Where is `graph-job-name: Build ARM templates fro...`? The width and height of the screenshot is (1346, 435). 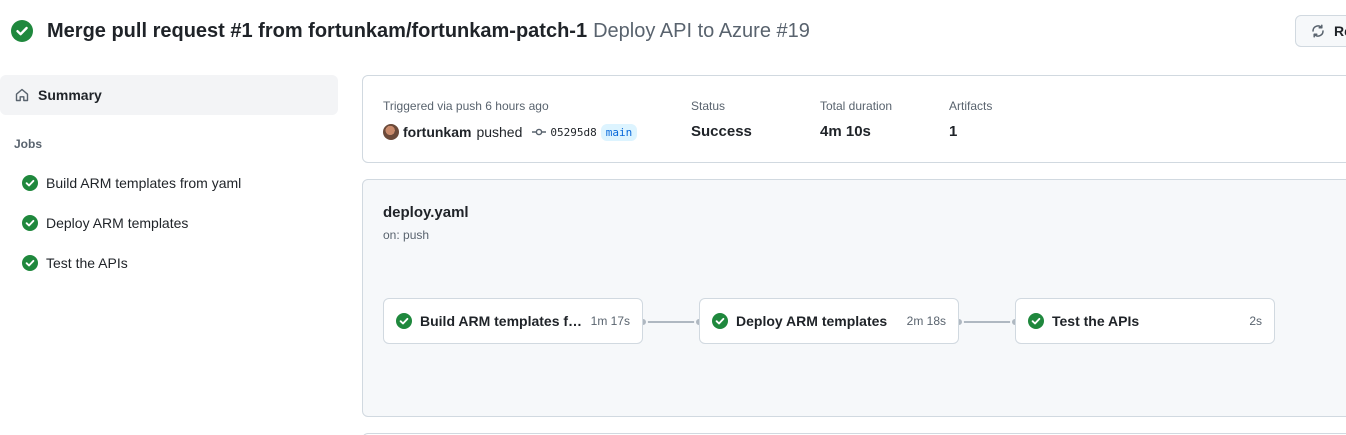 graph-job-name: Build ARM templates fro... is located at coordinates (502, 321).